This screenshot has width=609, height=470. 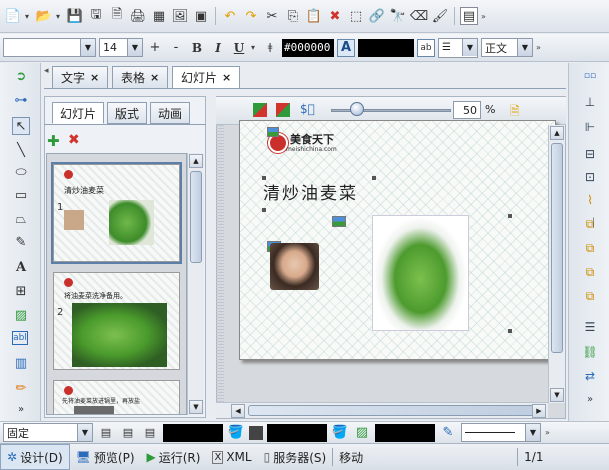 What do you see at coordinates (593, 222) in the screenshot?
I see `collapse-right-icon: │` at bounding box center [593, 222].